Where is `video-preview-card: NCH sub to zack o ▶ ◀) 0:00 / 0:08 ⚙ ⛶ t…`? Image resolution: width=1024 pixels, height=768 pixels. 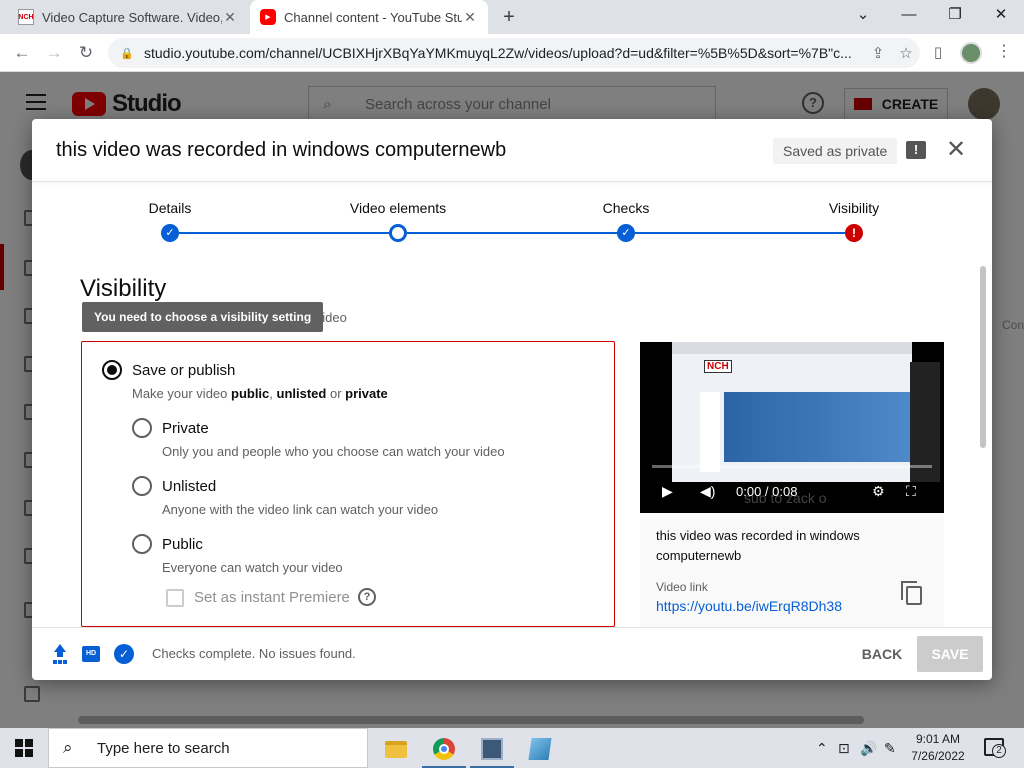
video-preview-card: NCH sub to zack o ▶ ◀) 0:00 / 0:08 ⚙ ⛶ t… is located at coordinates (792, 484).